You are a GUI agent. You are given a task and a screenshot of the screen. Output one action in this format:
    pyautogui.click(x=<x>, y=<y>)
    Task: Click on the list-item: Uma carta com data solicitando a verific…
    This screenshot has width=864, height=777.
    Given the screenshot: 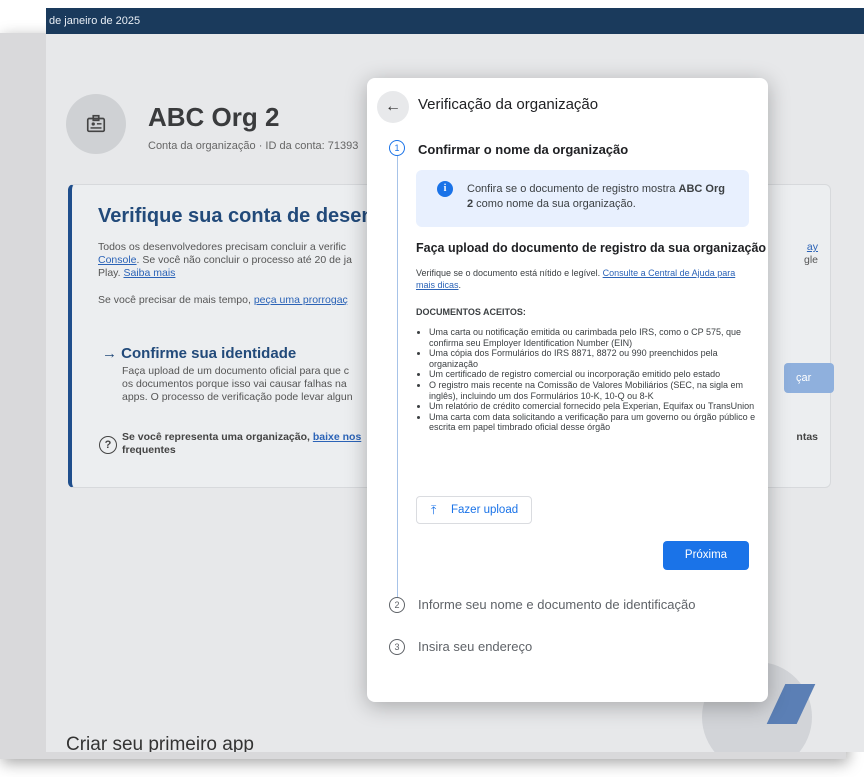 What is the action you would take?
    pyautogui.click(x=594, y=422)
    